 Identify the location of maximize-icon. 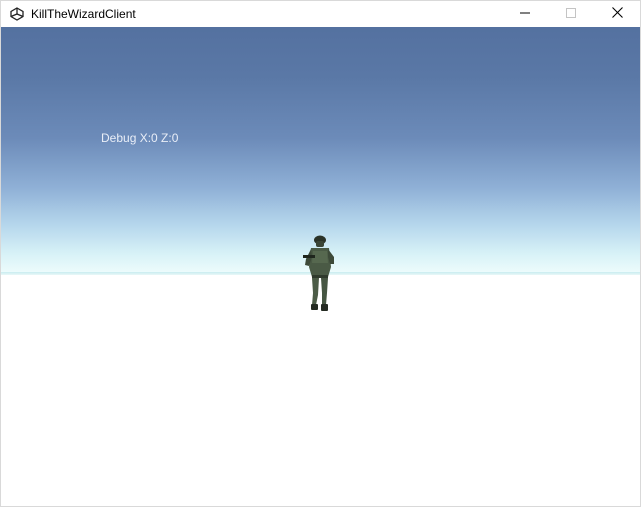
(571, 14).